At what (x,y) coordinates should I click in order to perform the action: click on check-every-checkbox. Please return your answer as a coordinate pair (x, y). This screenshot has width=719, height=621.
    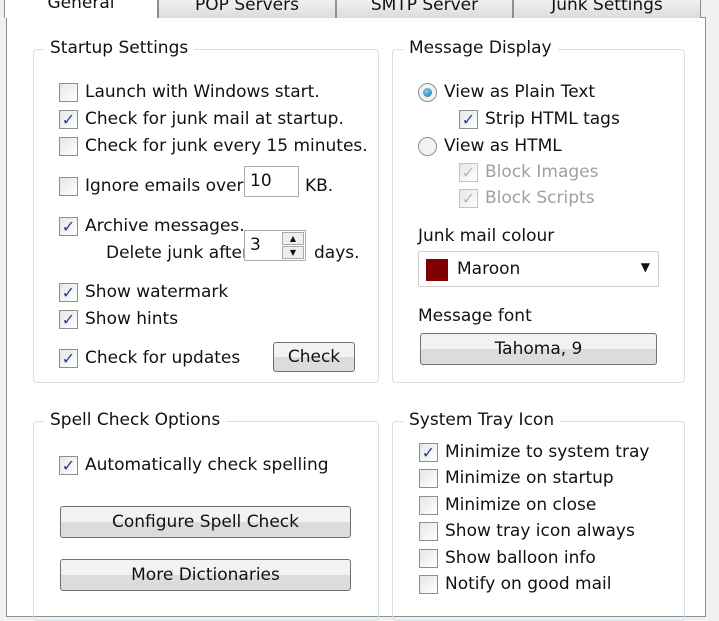
    Looking at the image, I should click on (68, 146).